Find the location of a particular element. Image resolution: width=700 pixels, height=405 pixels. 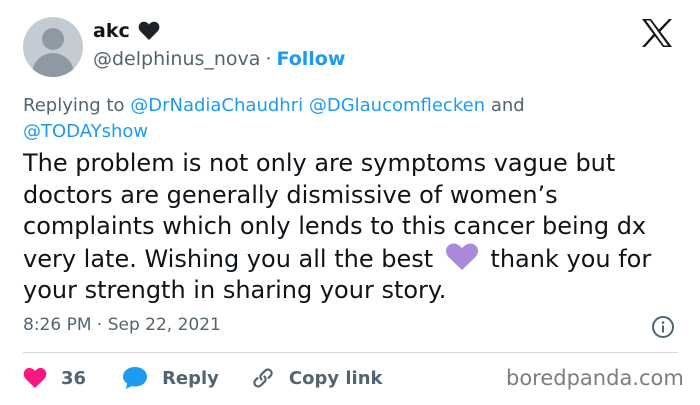

replying-prefix: Replying to is located at coordinates (74, 105).